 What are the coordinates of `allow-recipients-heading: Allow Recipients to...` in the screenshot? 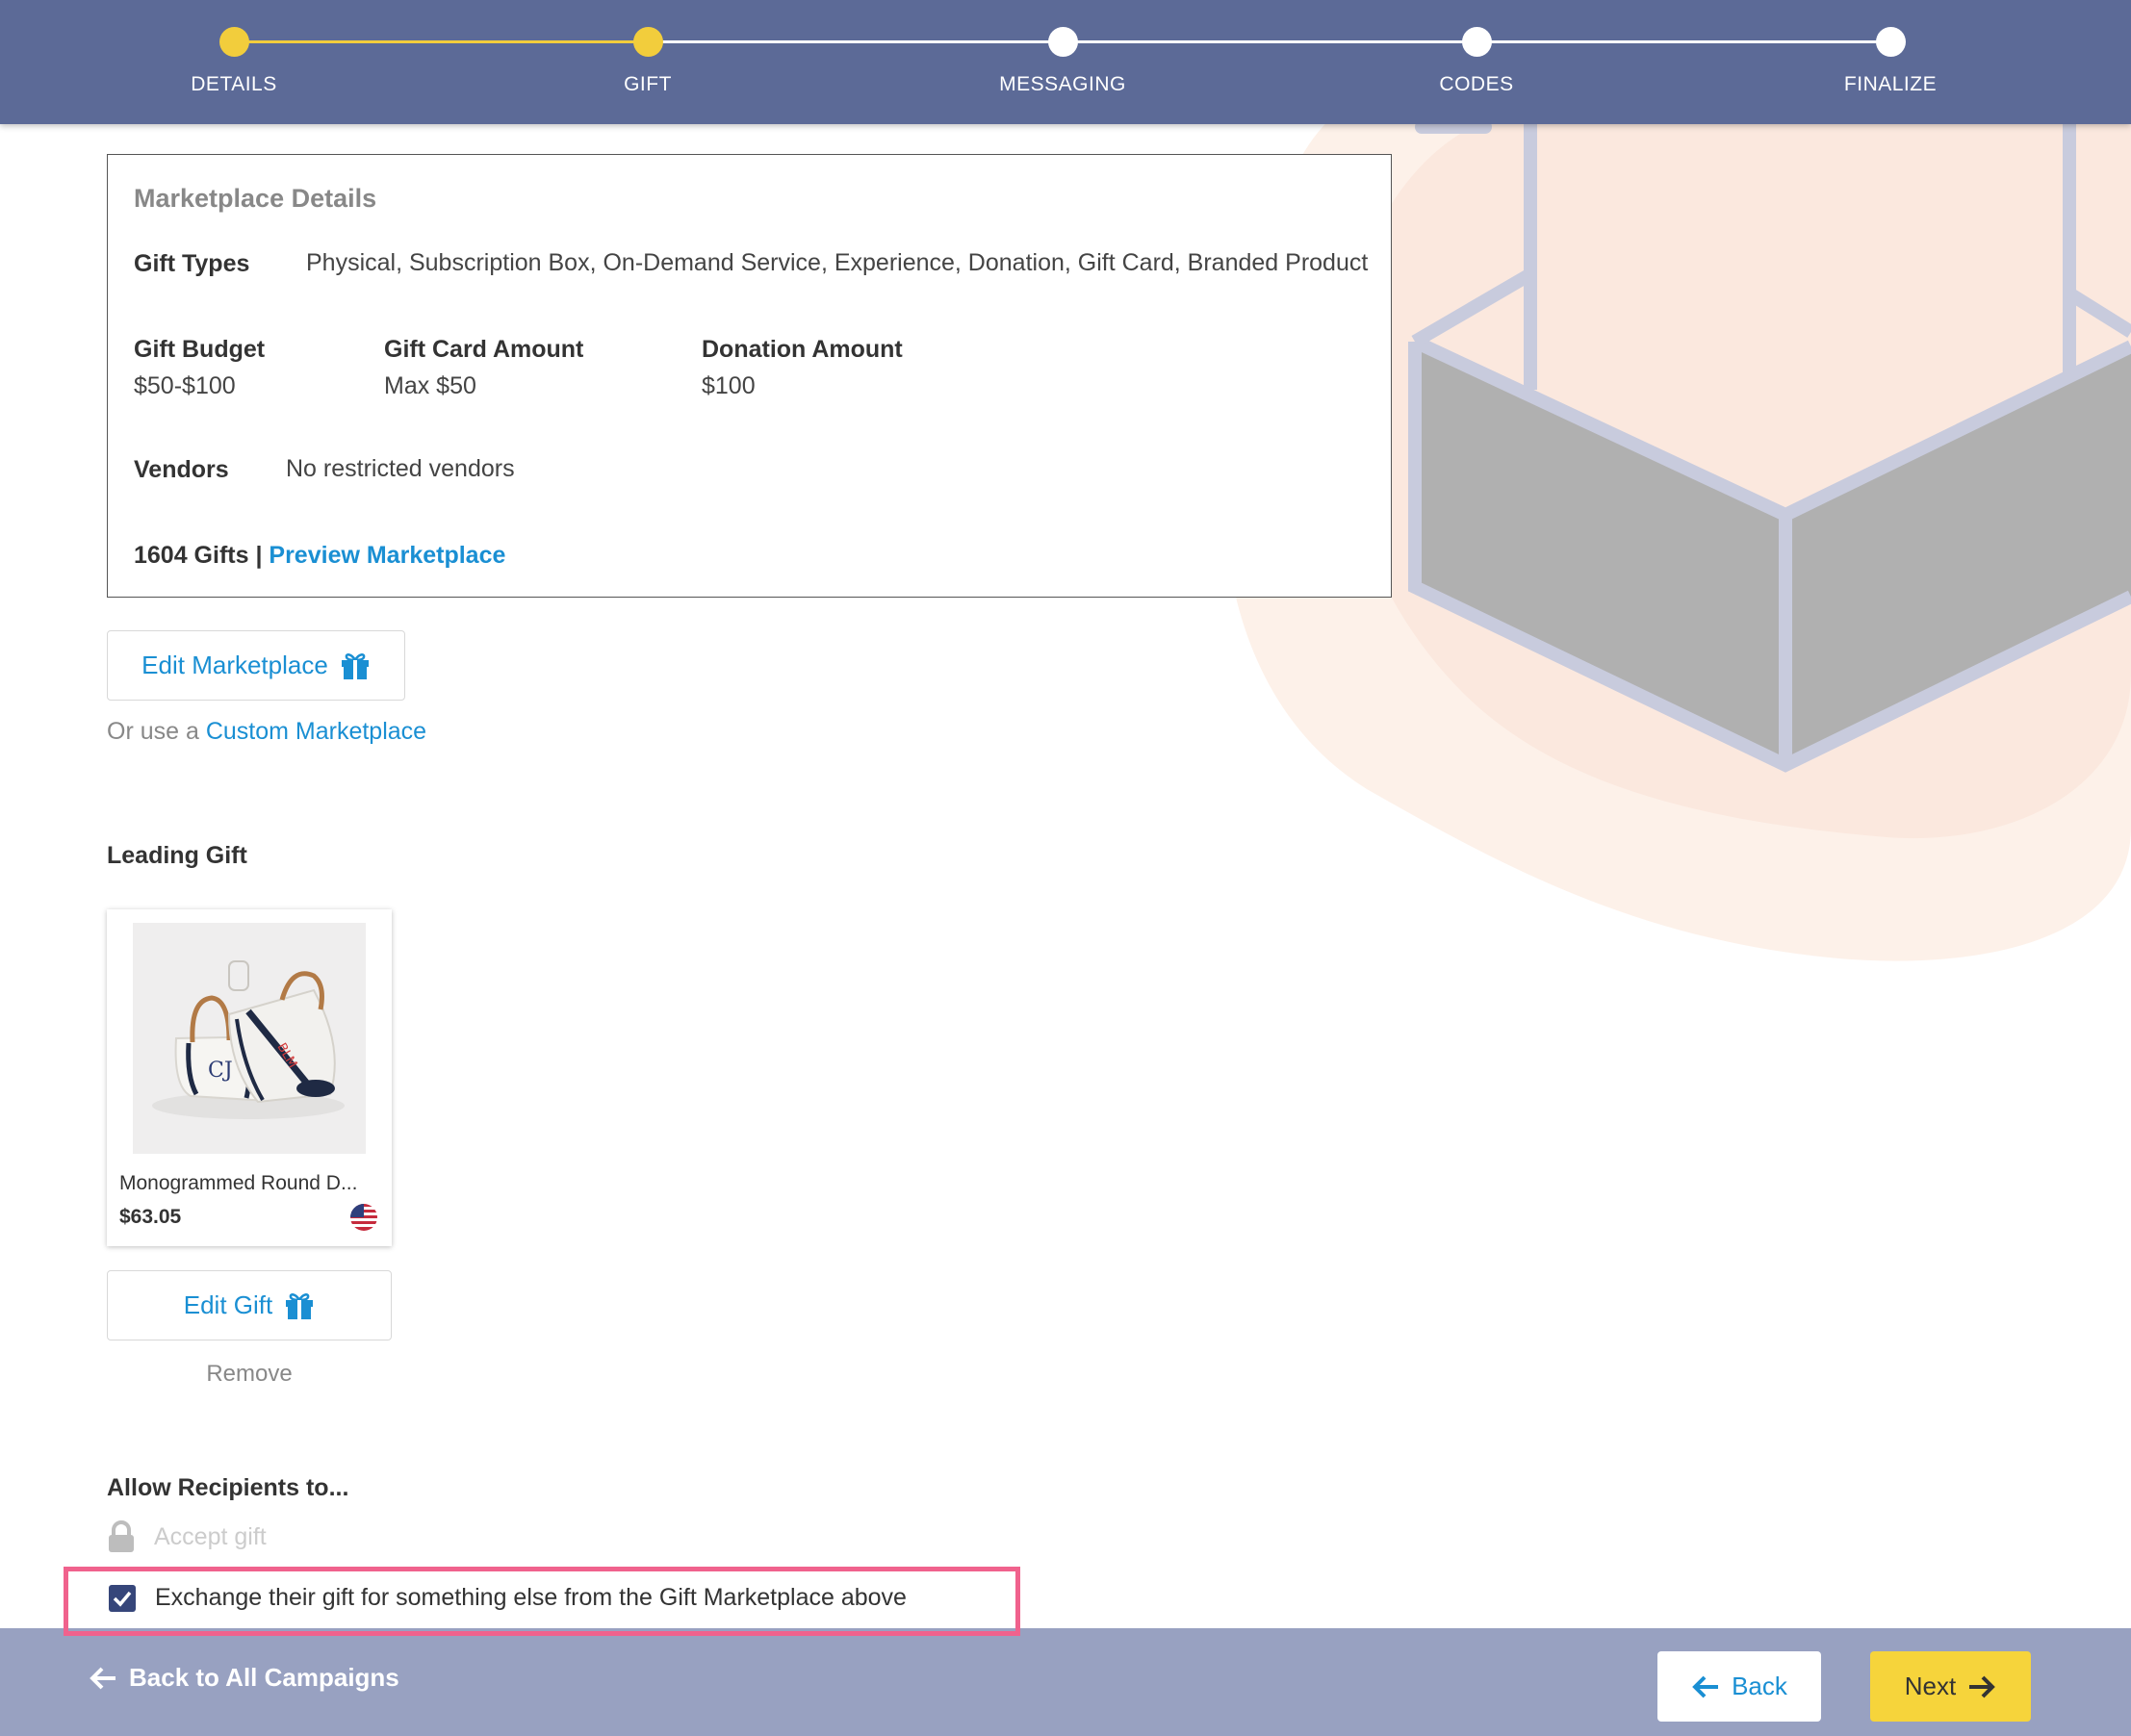 It's located at (228, 1487).